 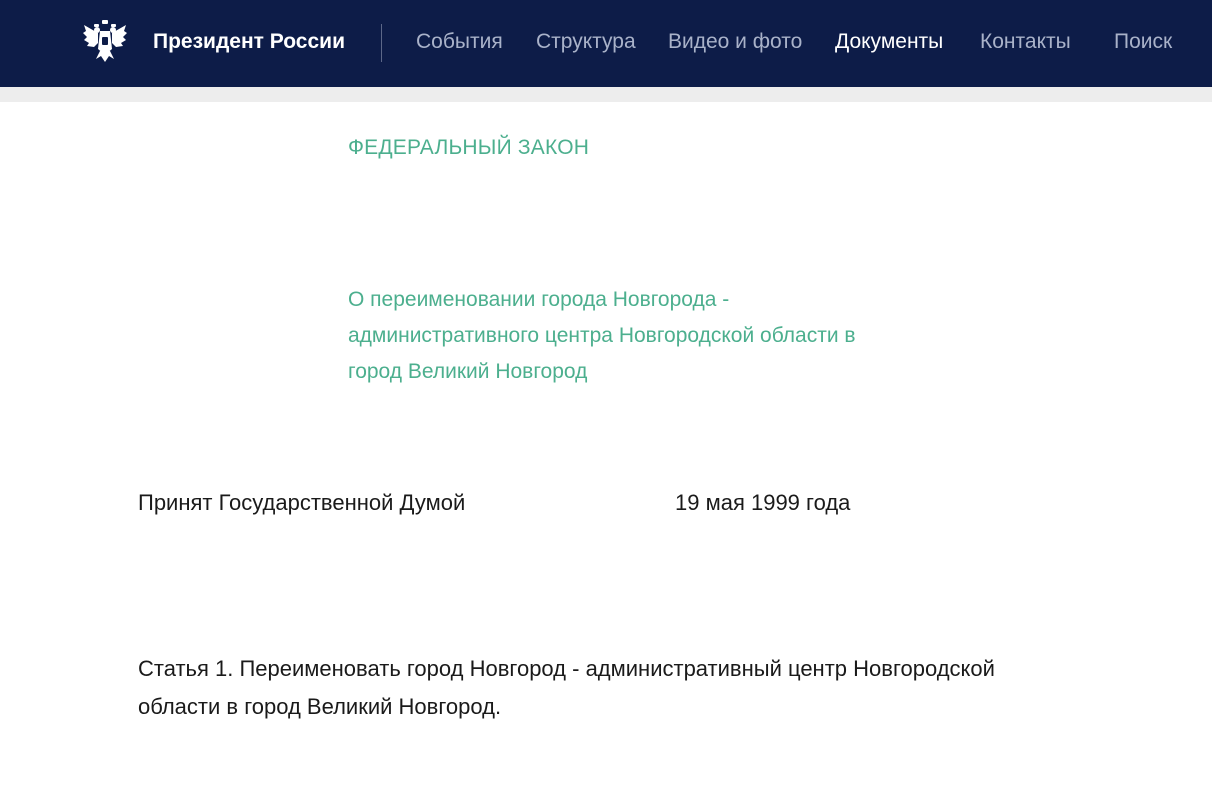 What do you see at coordinates (1143, 42) in the screenshot?
I see `nav-search: Поиск` at bounding box center [1143, 42].